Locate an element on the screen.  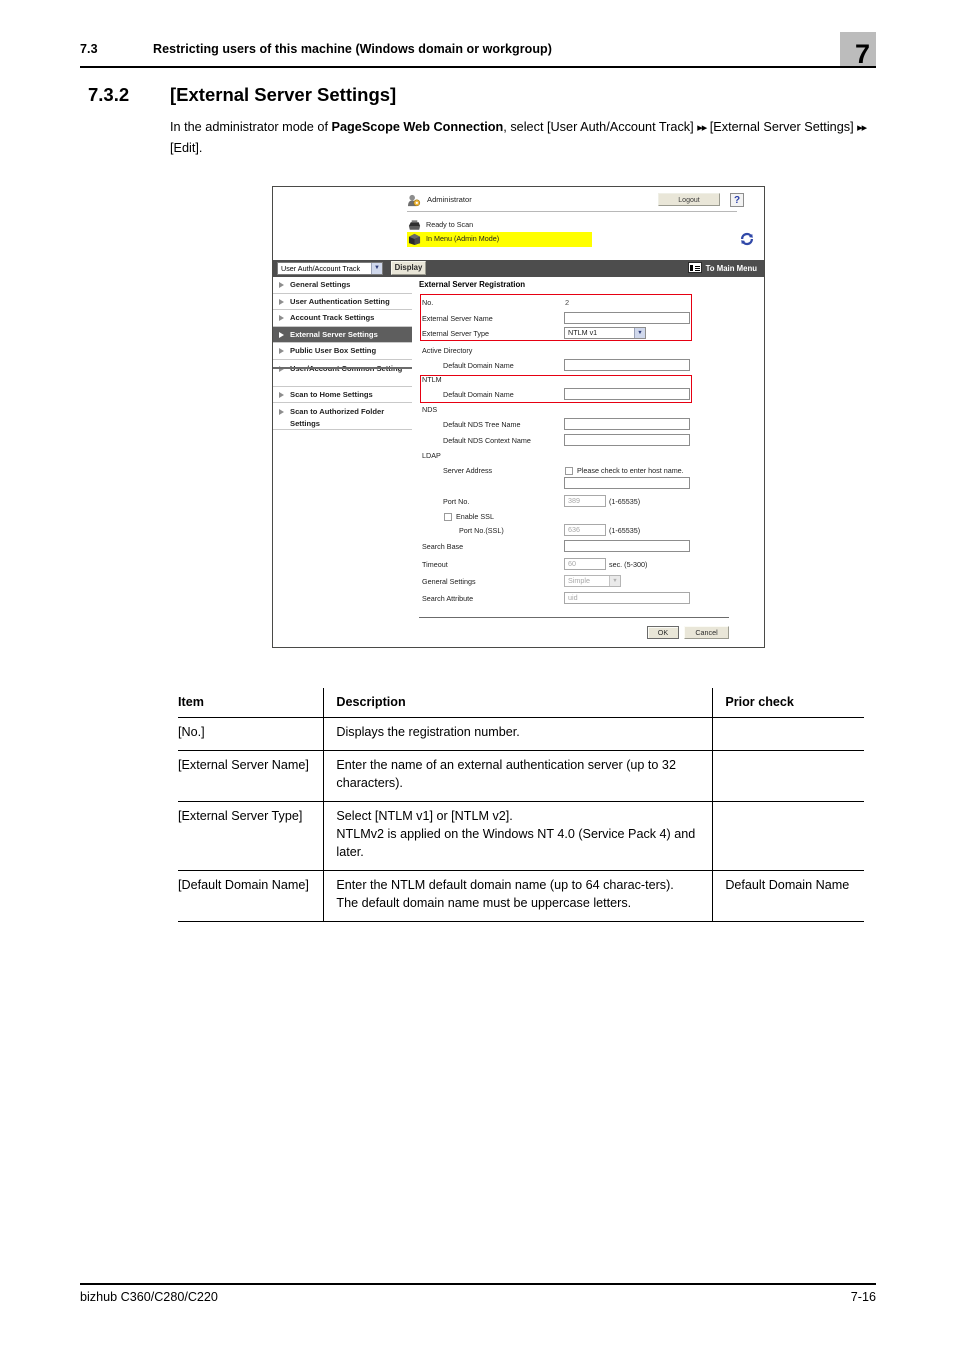
module-select: User Auth/Account Track ▼ is located at coordinates (330, 268).